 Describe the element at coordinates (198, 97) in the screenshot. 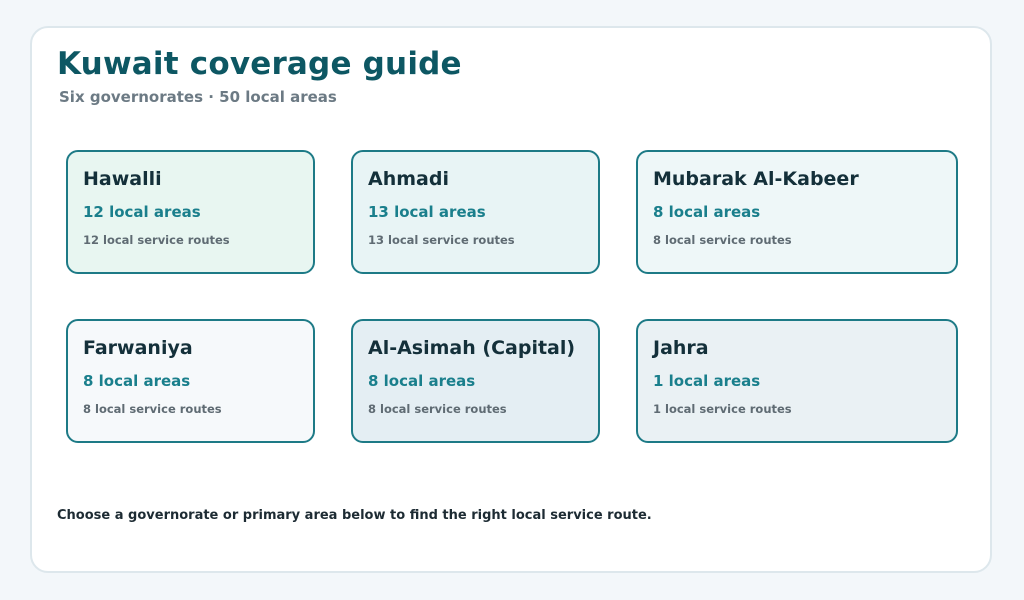

I see `page-subtitle: Six governorates · 50 local areas` at that location.